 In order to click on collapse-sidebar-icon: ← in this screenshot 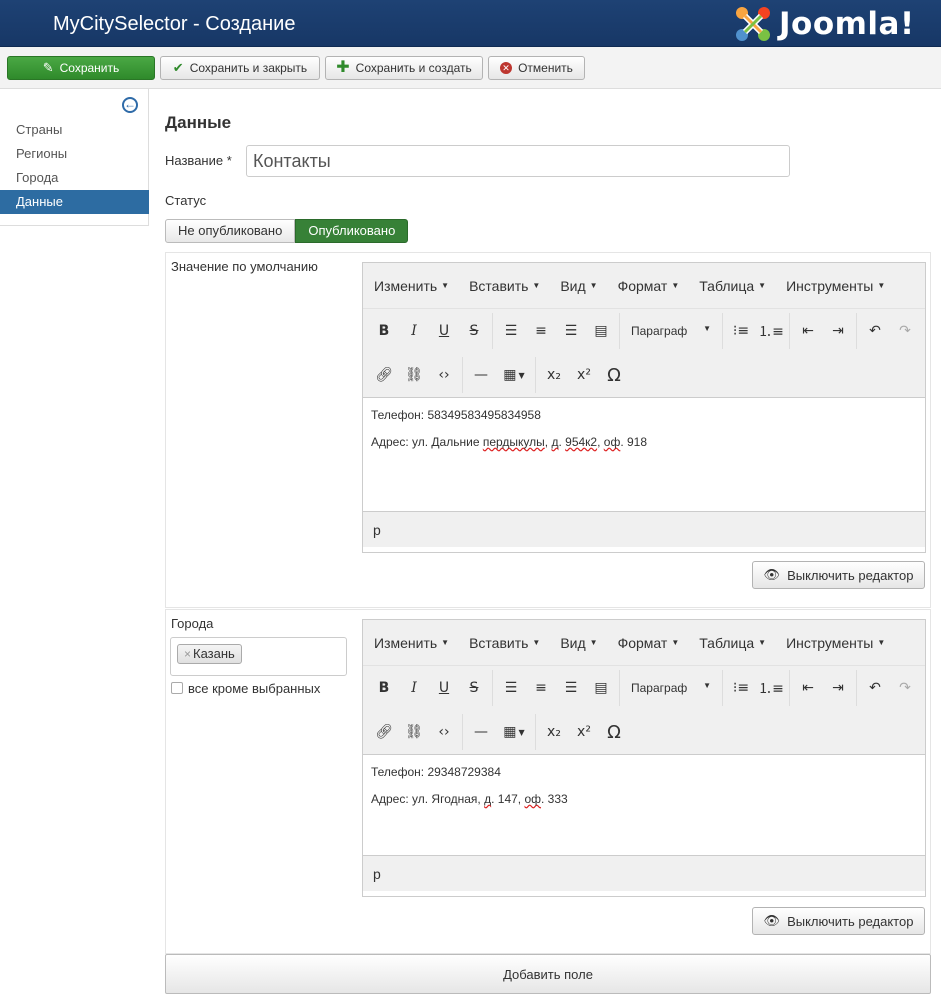, I will do `click(130, 105)`.